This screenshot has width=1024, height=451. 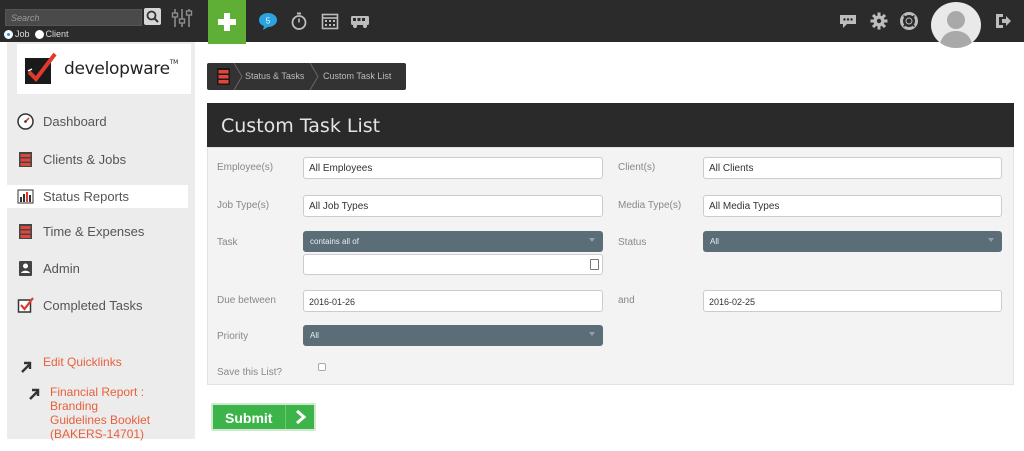 I want to click on plus-icon, so click(x=227, y=22).